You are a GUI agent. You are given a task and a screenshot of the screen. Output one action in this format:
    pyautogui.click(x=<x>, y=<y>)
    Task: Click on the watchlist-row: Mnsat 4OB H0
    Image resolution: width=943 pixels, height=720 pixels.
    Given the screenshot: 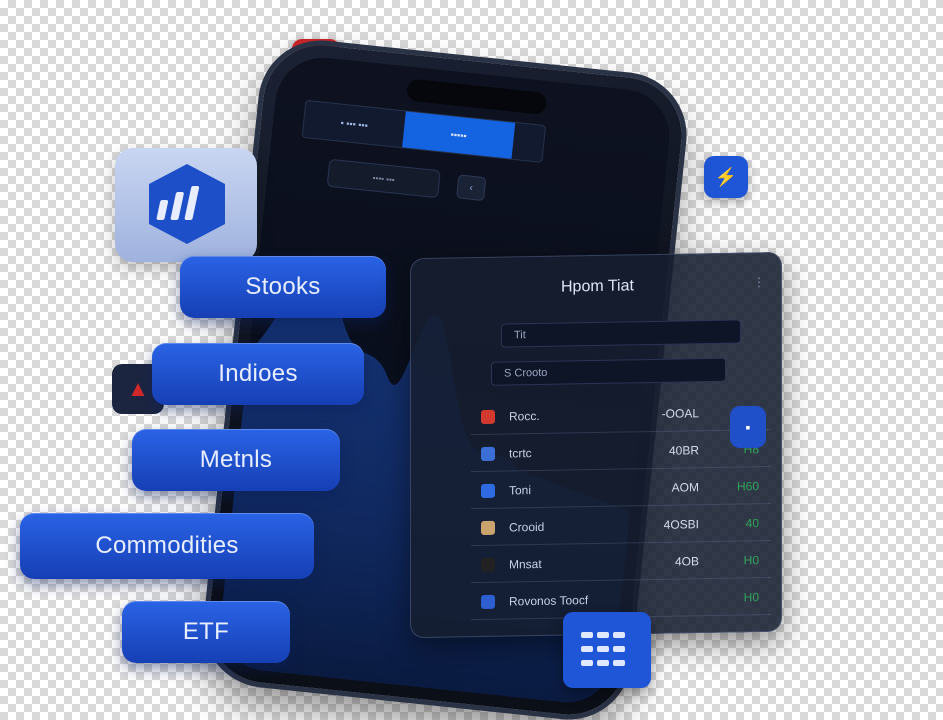 What is the action you would take?
    pyautogui.click(x=621, y=563)
    